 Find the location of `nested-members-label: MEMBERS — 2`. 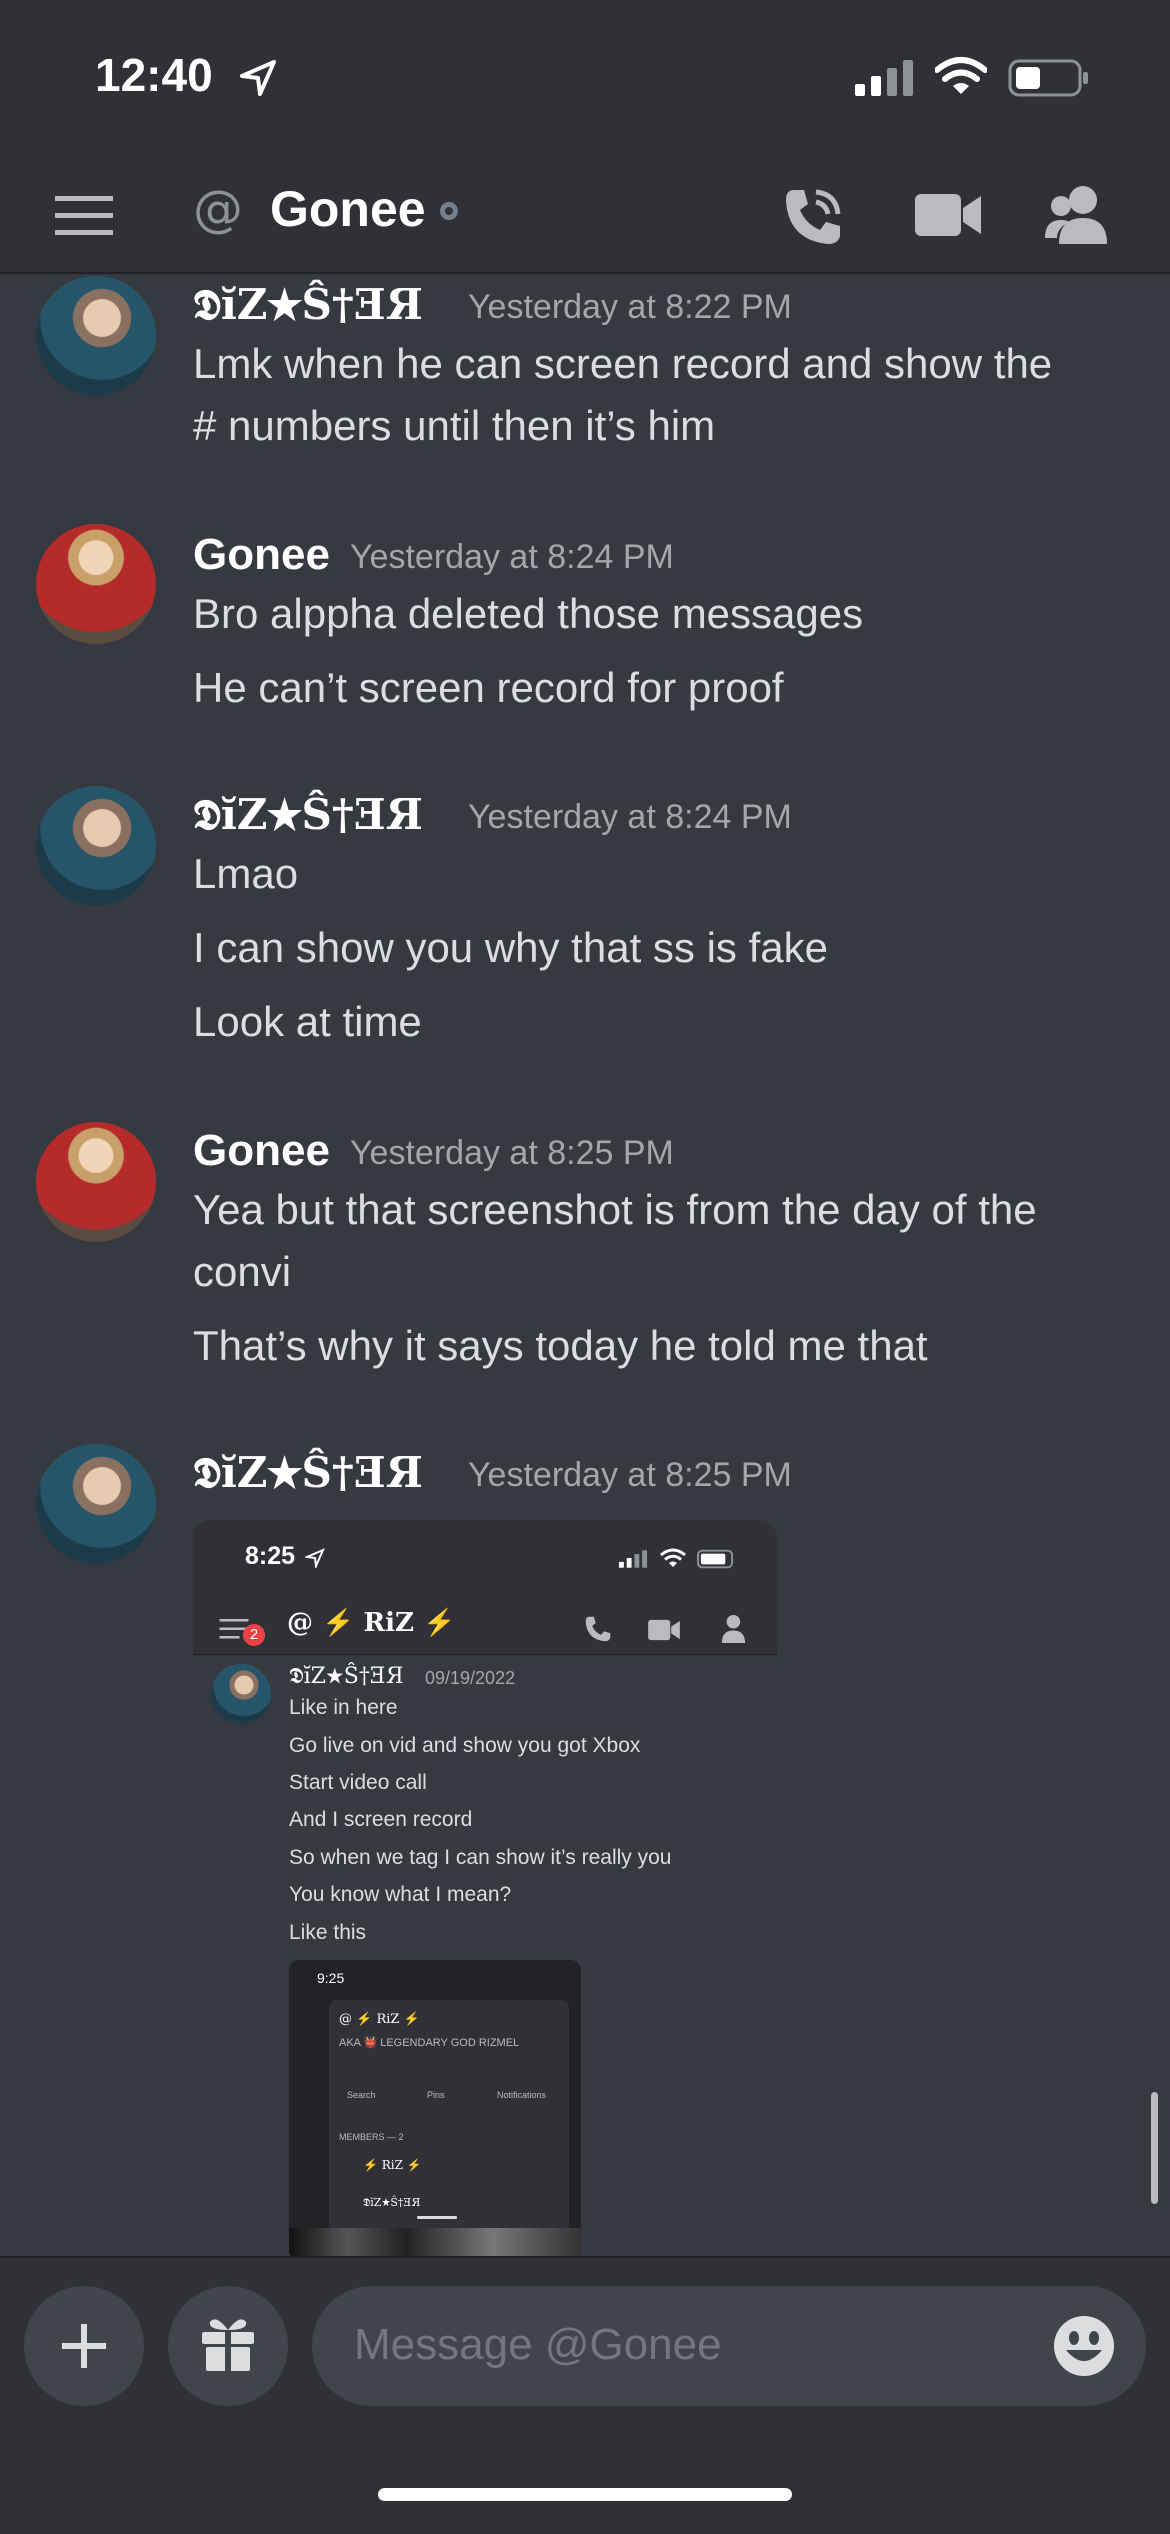

nested-members-label: MEMBERS — 2 is located at coordinates (371, 2137).